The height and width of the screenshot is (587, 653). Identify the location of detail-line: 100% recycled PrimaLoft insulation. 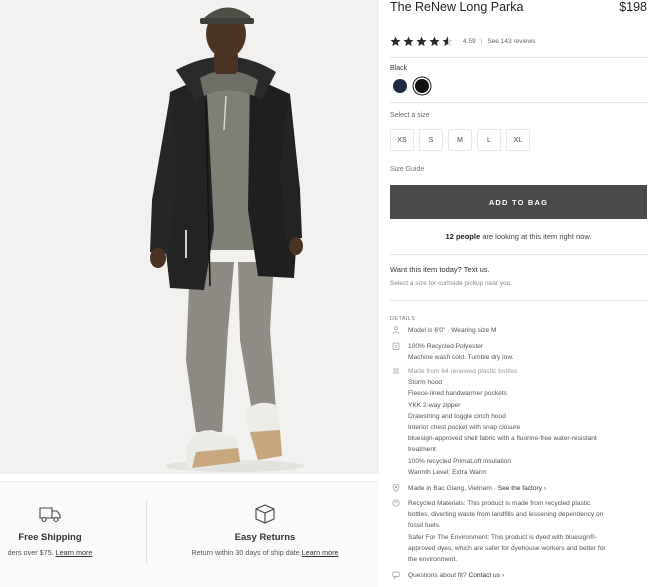
(459, 461).